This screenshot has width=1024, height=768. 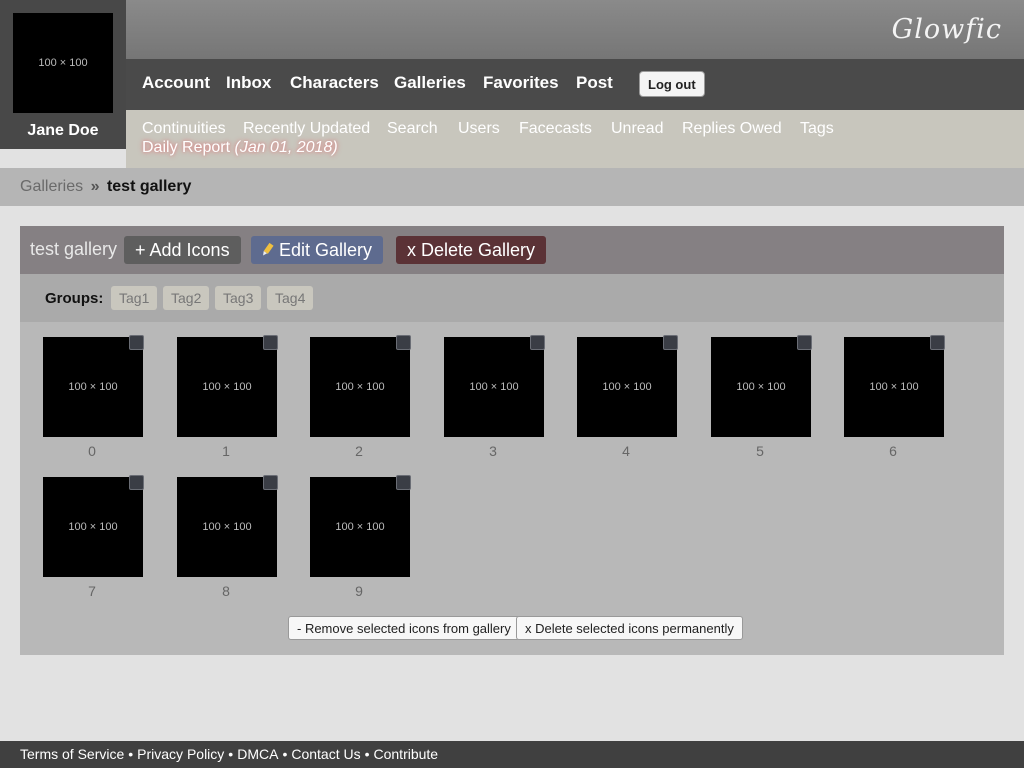 I want to click on icon-label: 4, so click(x=626, y=451).